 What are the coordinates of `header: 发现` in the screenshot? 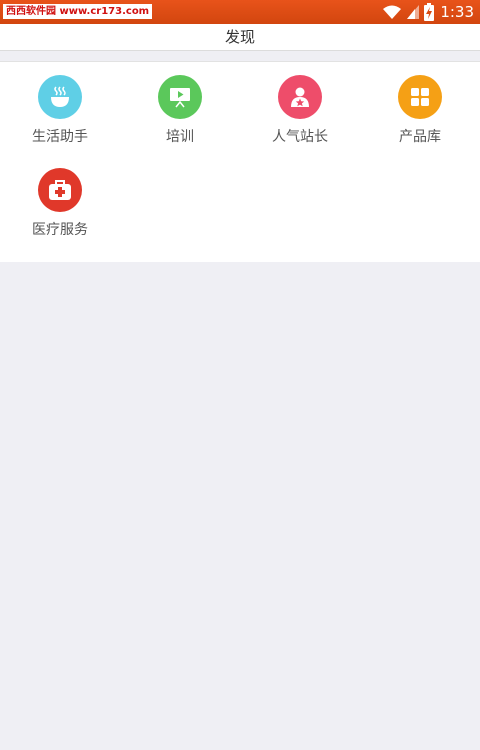 It's located at (240, 37).